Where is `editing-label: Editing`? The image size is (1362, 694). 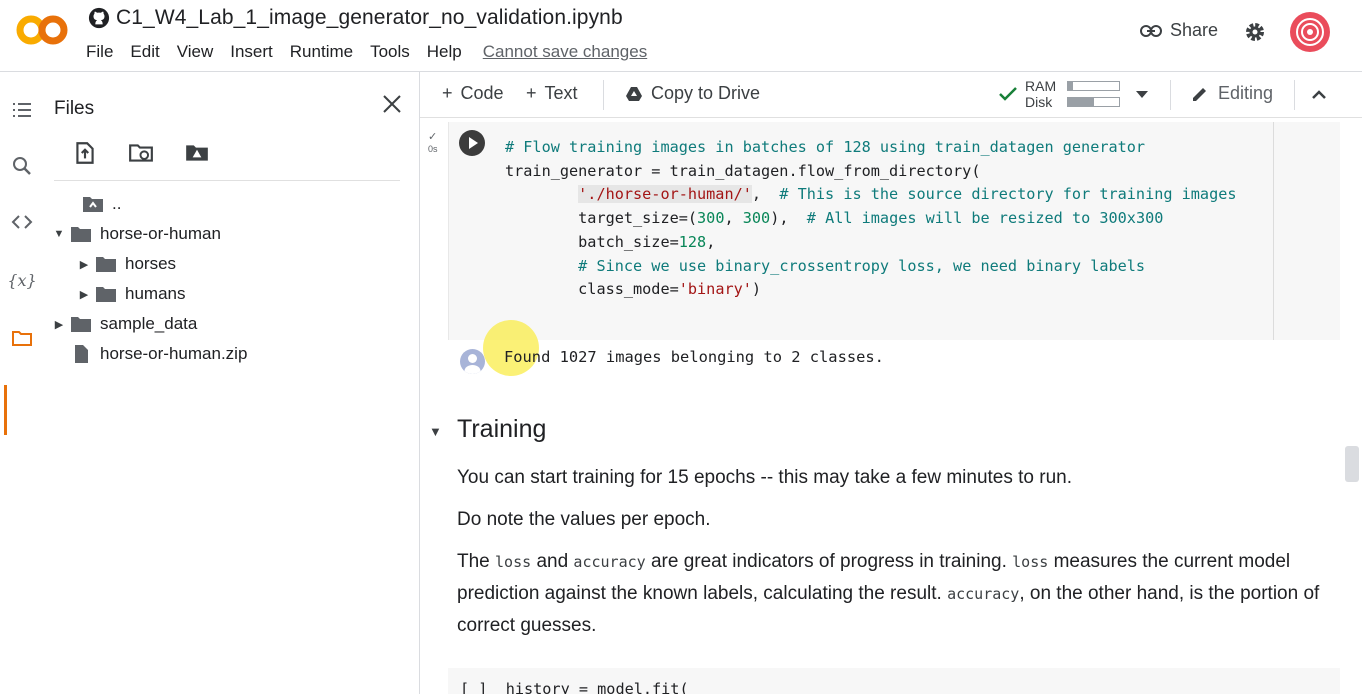
editing-label: Editing is located at coordinates (1246, 93).